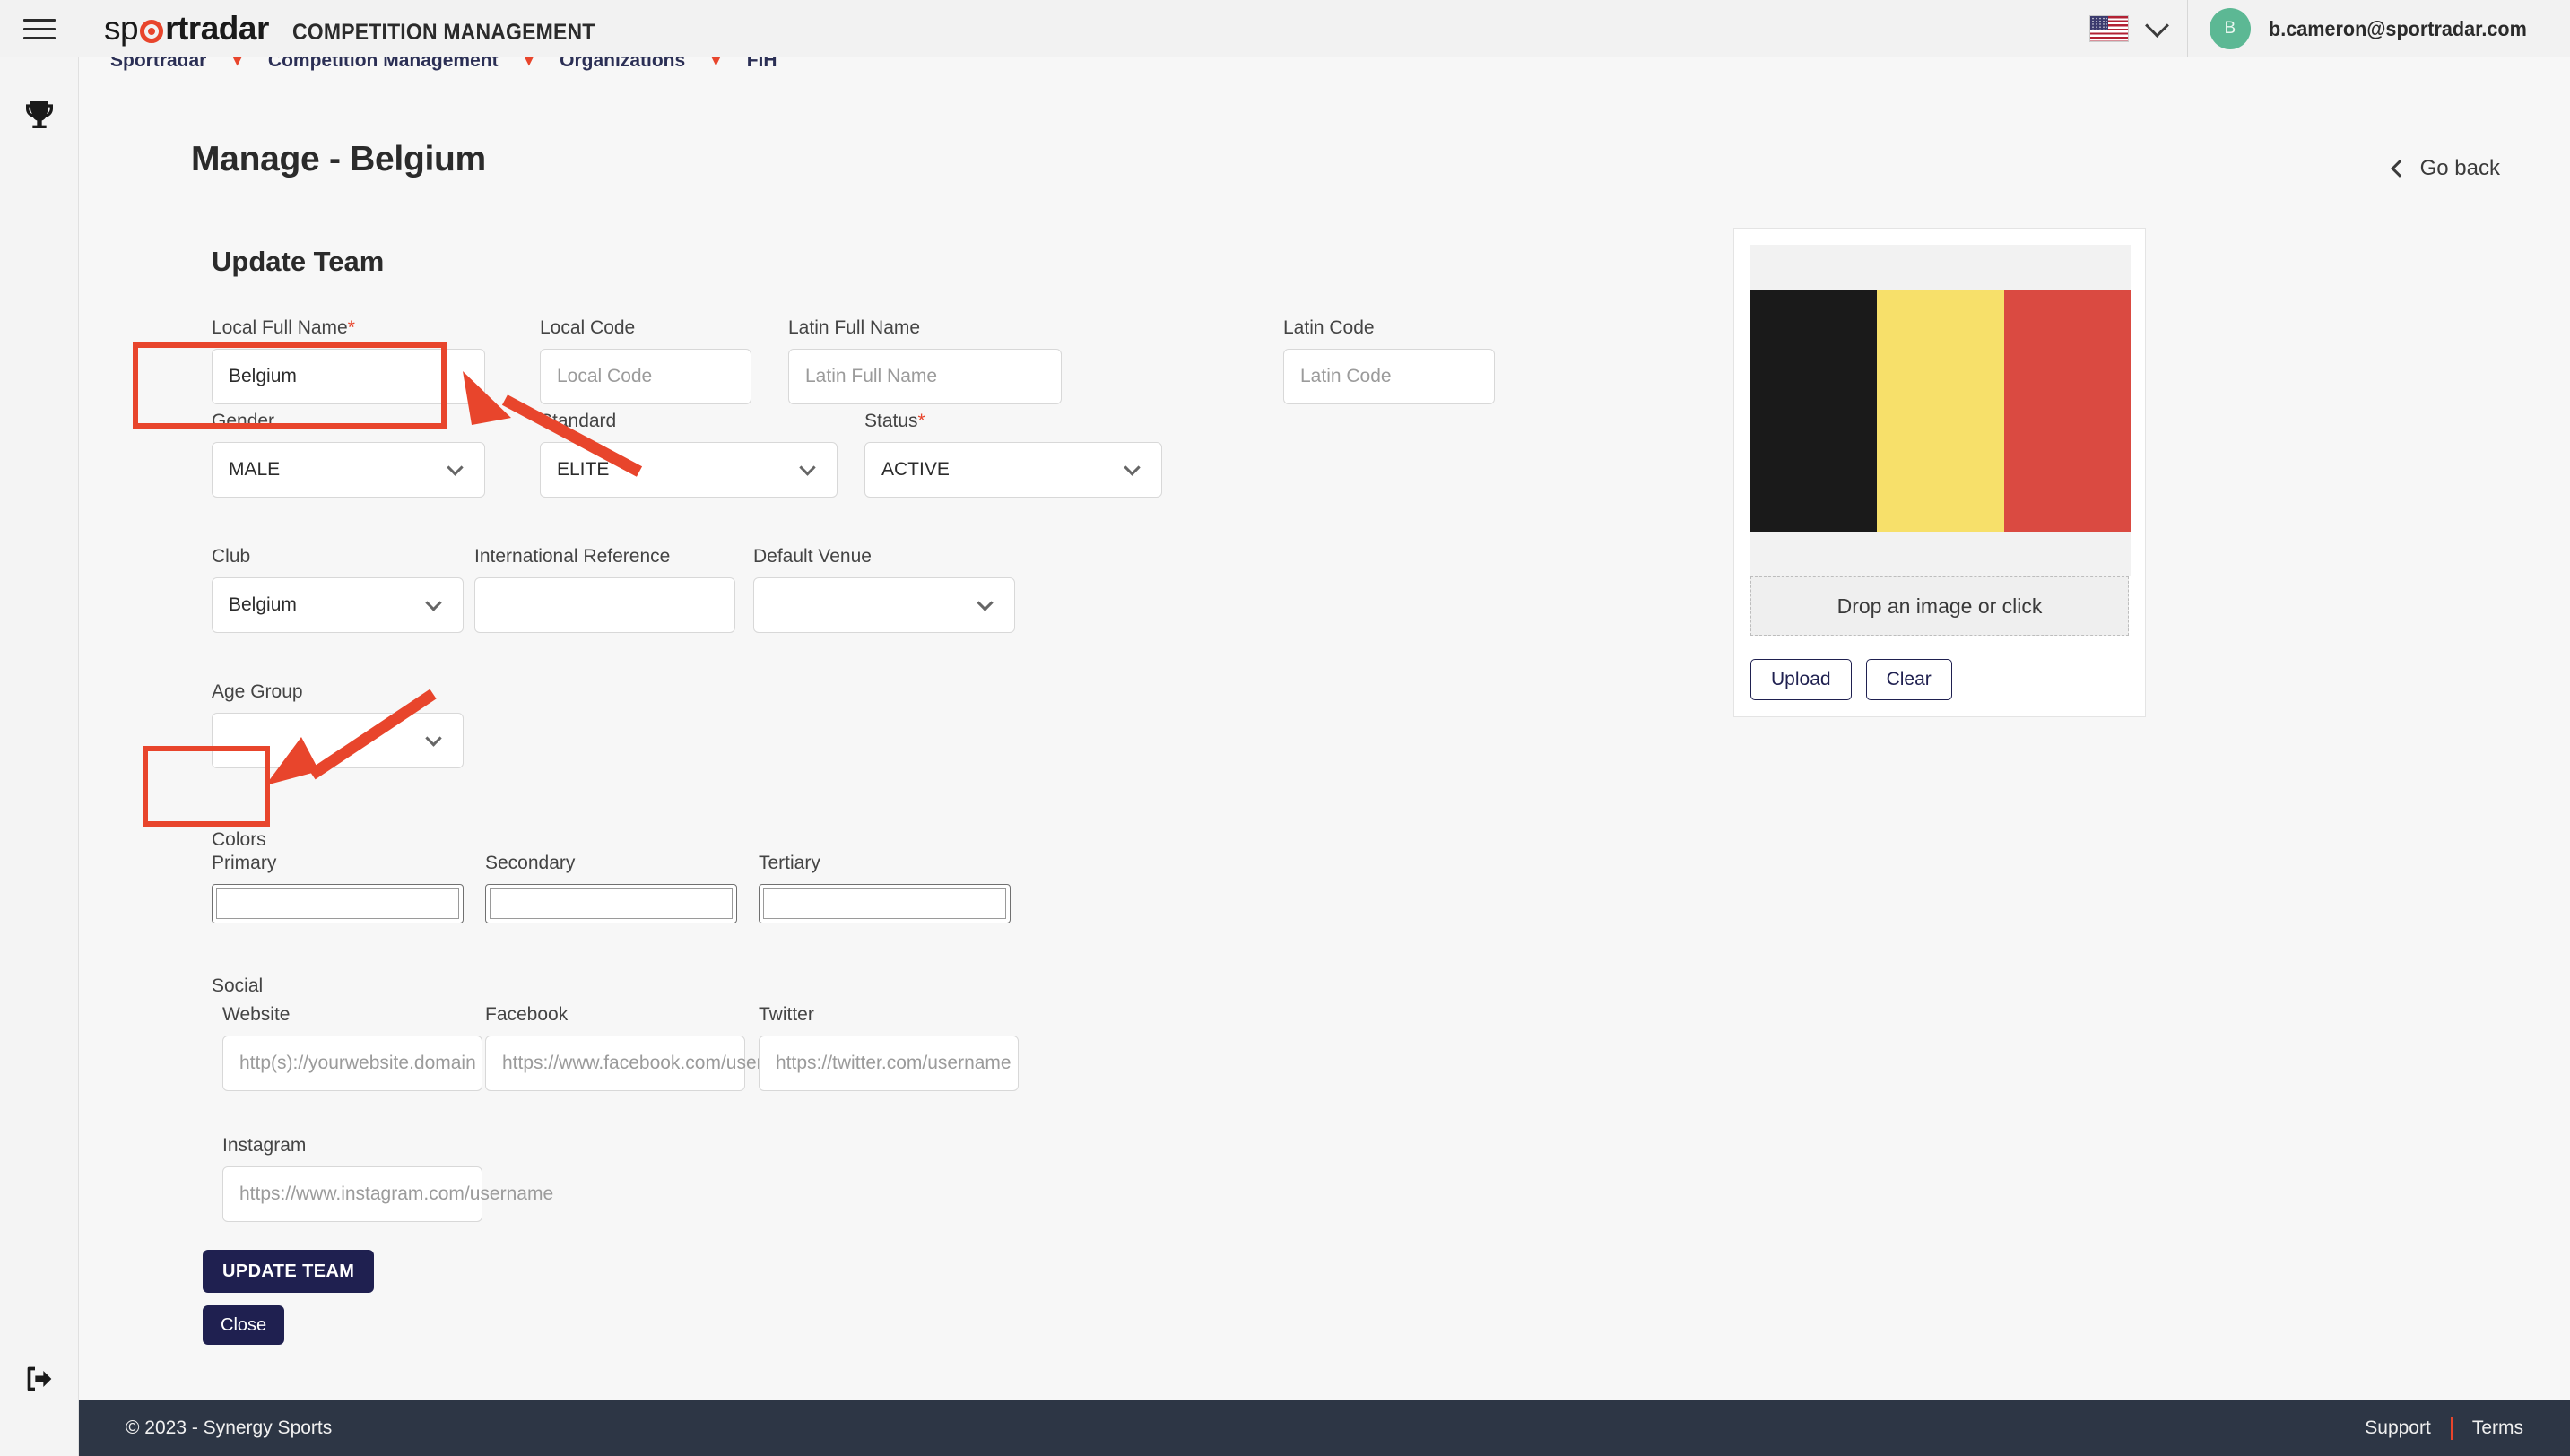  I want to click on field-gender: Gender MALE, so click(349, 455).